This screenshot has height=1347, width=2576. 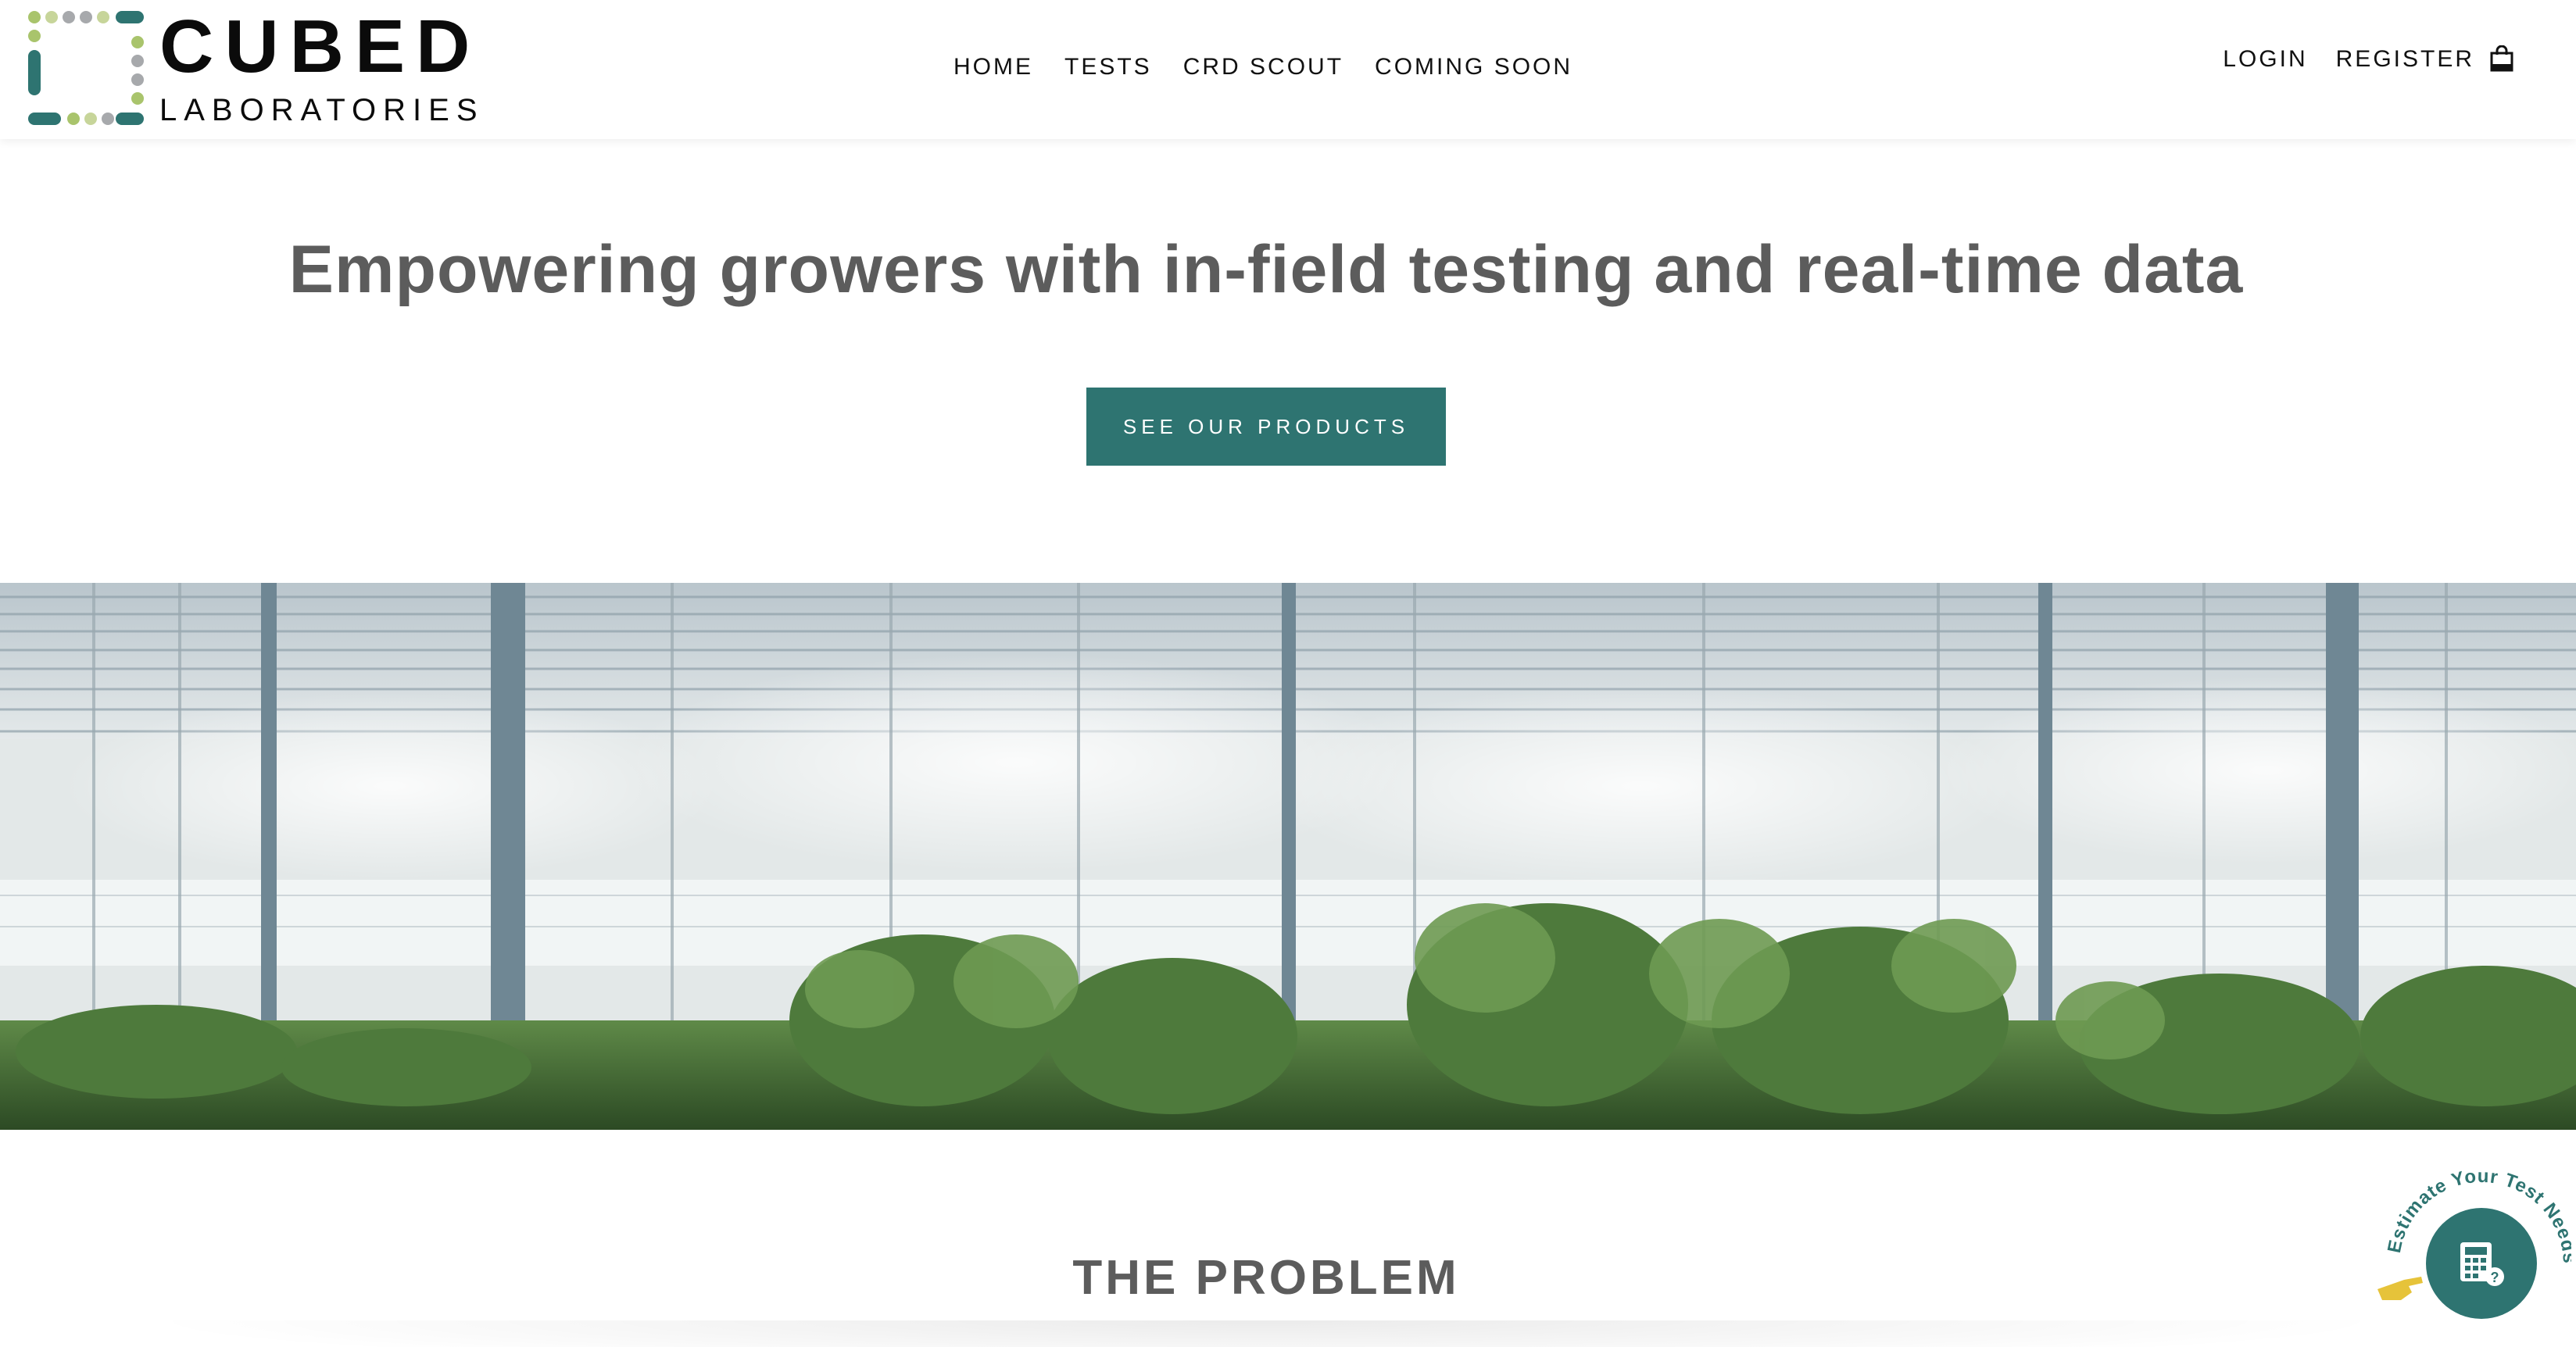 I want to click on brand-logo: CUBED LABORATORIES, so click(x=262, y=70).